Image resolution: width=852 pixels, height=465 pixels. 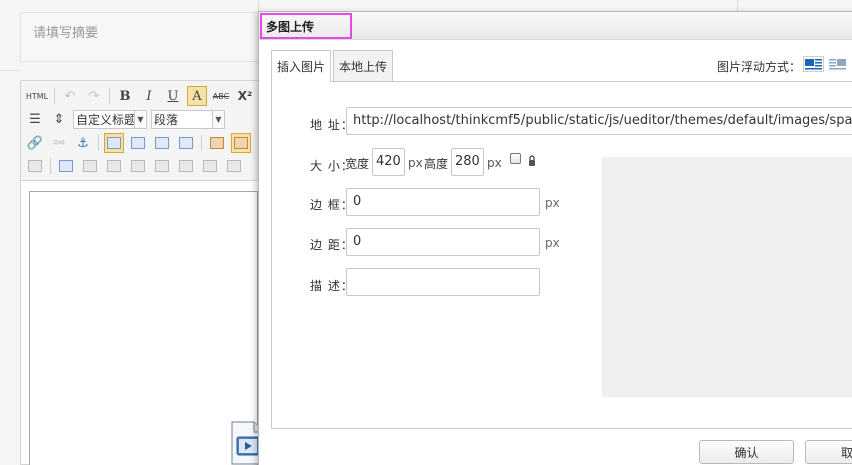 What do you see at coordinates (363, 65) in the screenshot?
I see `tab-local-upload: 本地上传` at bounding box center [363, 65].